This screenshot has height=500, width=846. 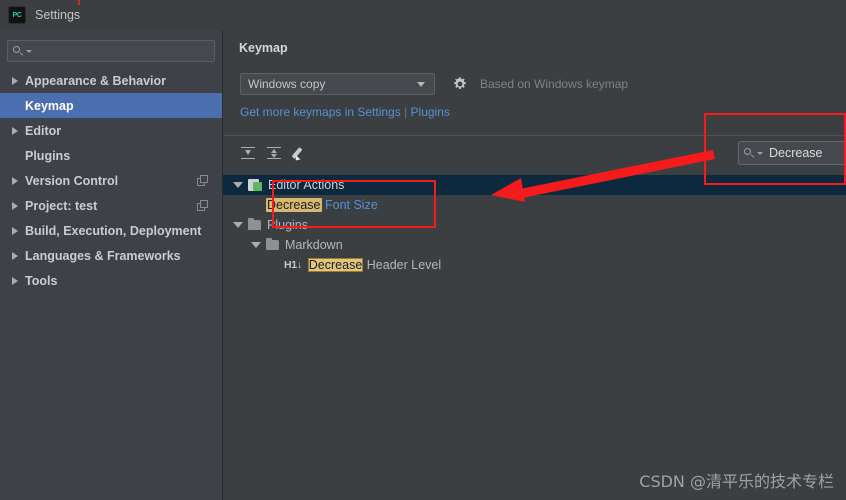 I want to click on tree-row-label: Plugins, so click(x=287, y=225).